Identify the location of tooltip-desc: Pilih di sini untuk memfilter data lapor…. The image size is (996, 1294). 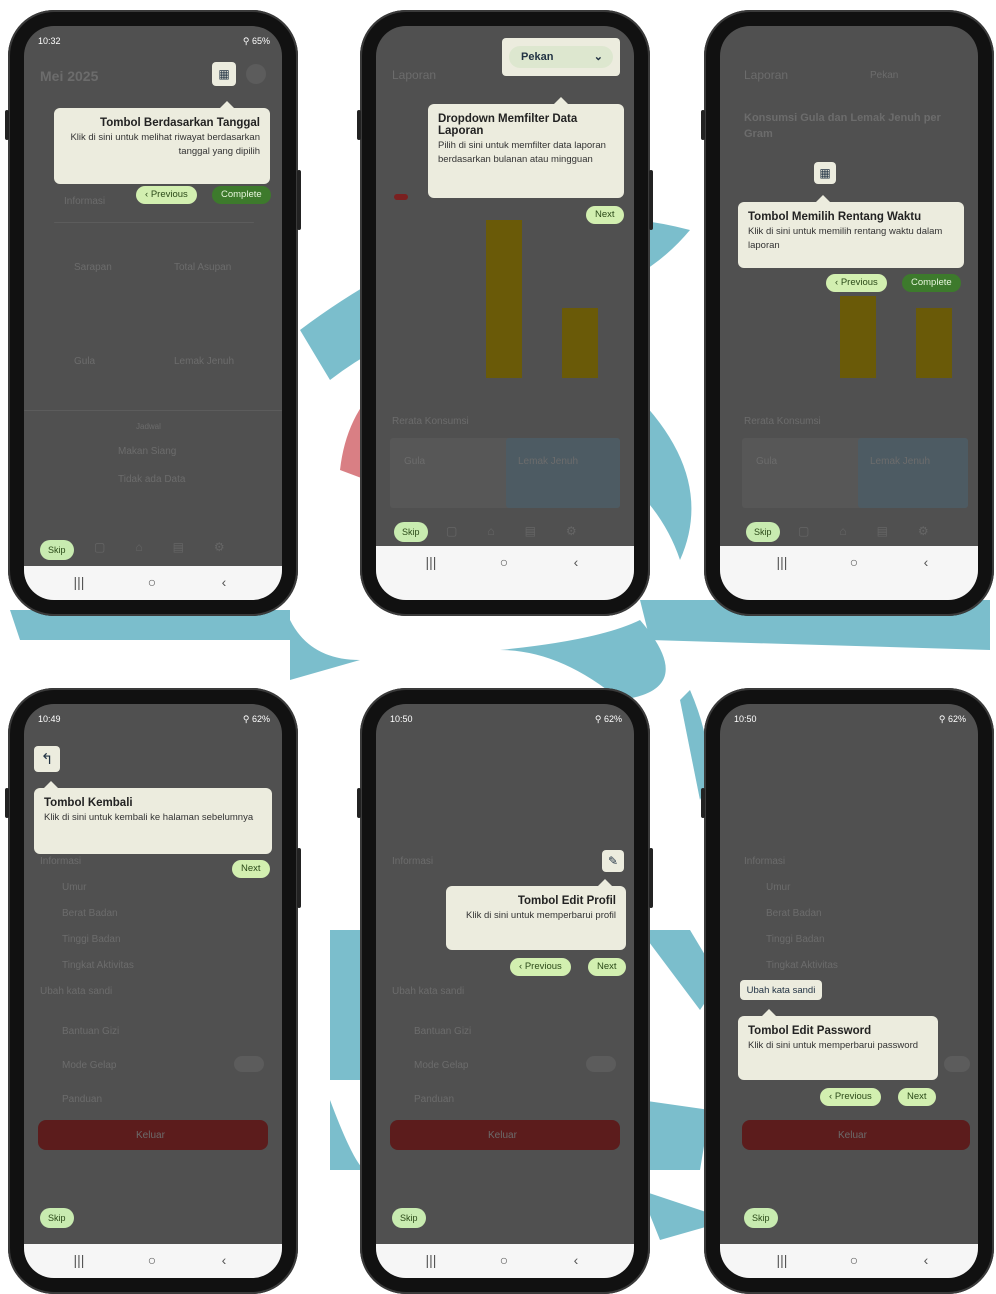
(522, 152).